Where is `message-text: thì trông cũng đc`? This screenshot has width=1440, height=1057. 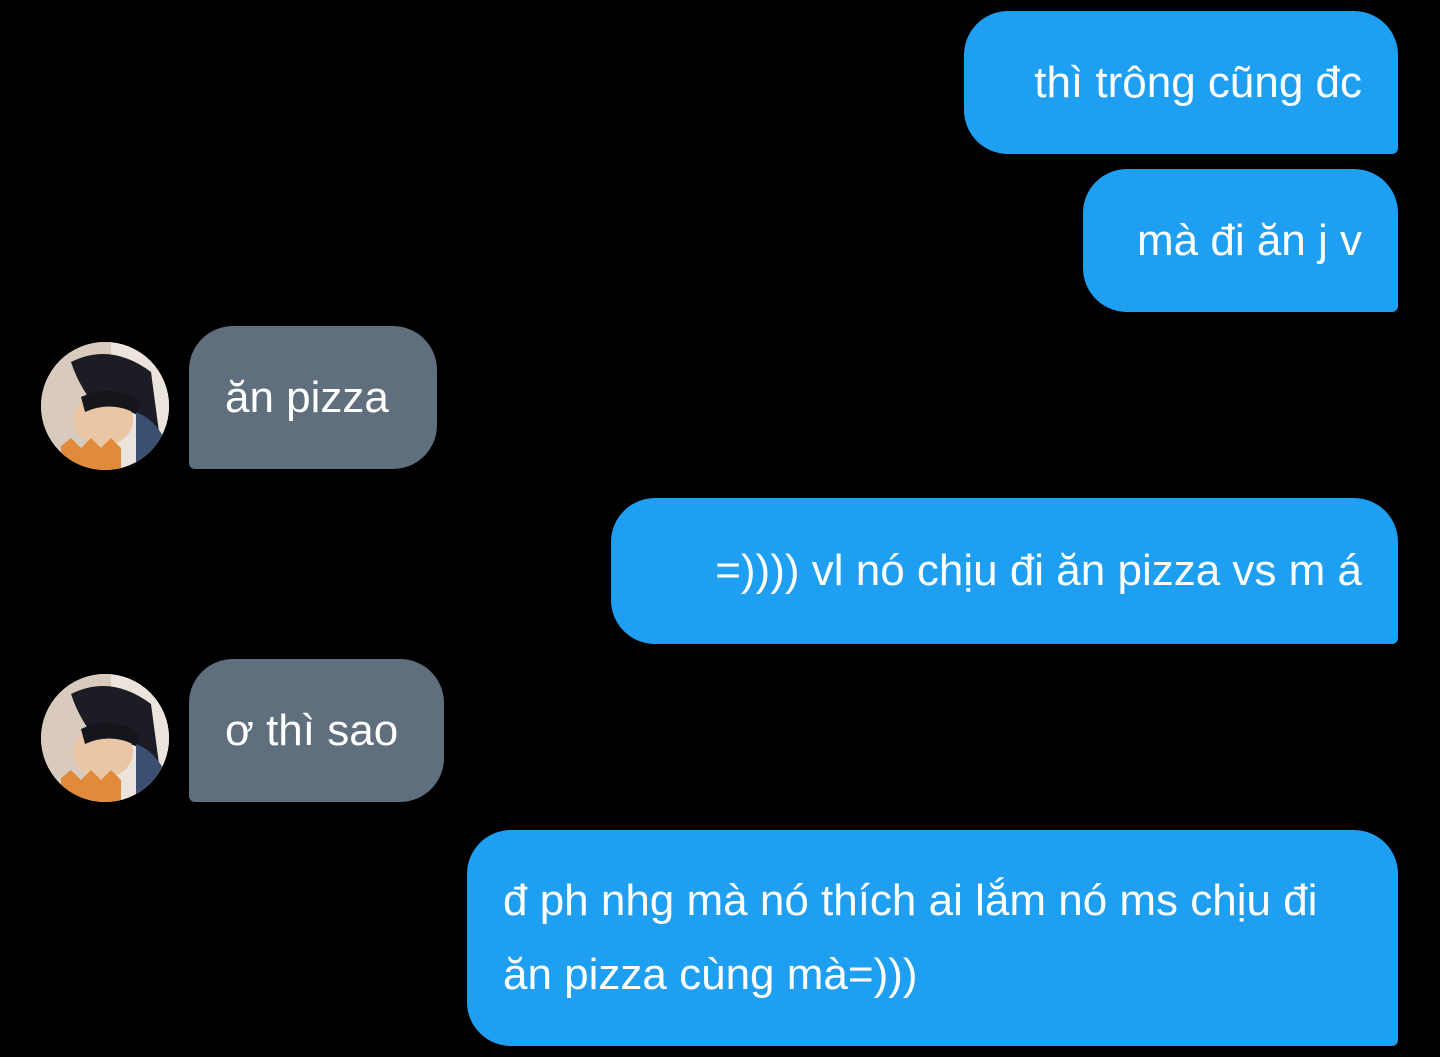
message-text: thì trông cũng đc is located at coordinates (1198, 82).